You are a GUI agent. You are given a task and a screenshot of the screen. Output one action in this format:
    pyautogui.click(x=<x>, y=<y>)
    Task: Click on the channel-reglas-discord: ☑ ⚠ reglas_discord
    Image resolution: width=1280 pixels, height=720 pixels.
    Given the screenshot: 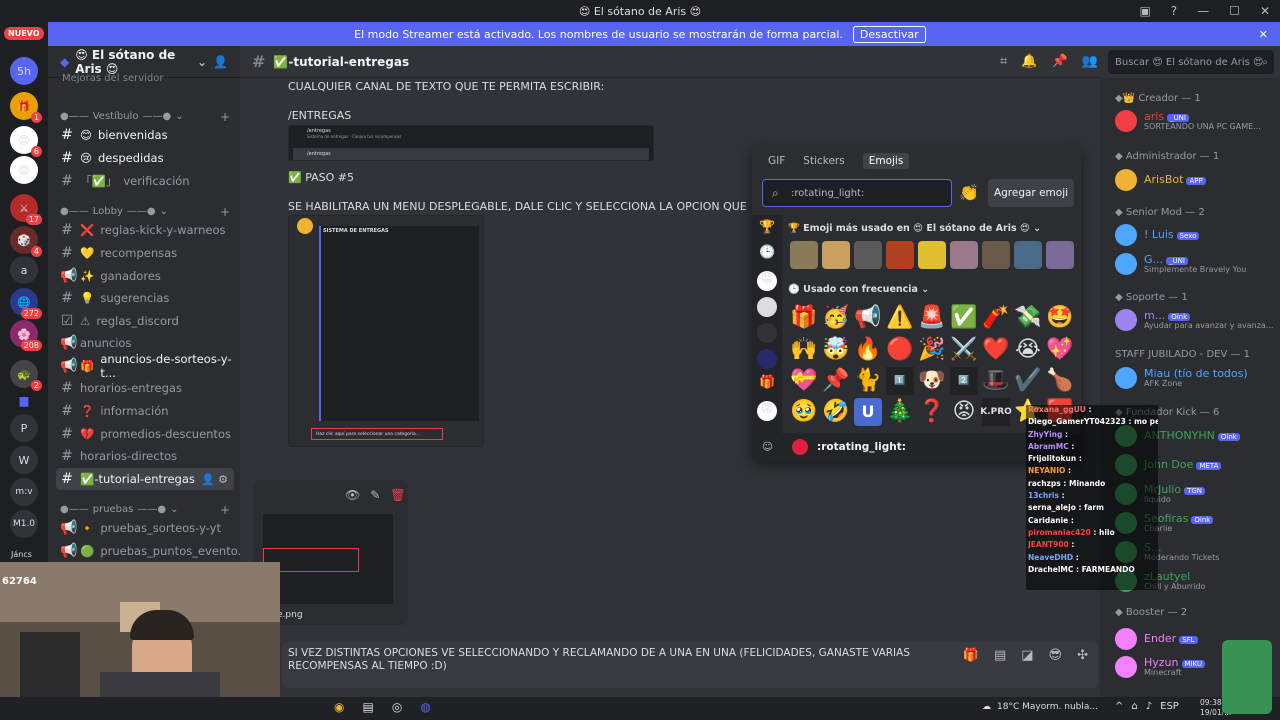 What is the action you would take?
    pyautogui.click(x=145, y=321)
    